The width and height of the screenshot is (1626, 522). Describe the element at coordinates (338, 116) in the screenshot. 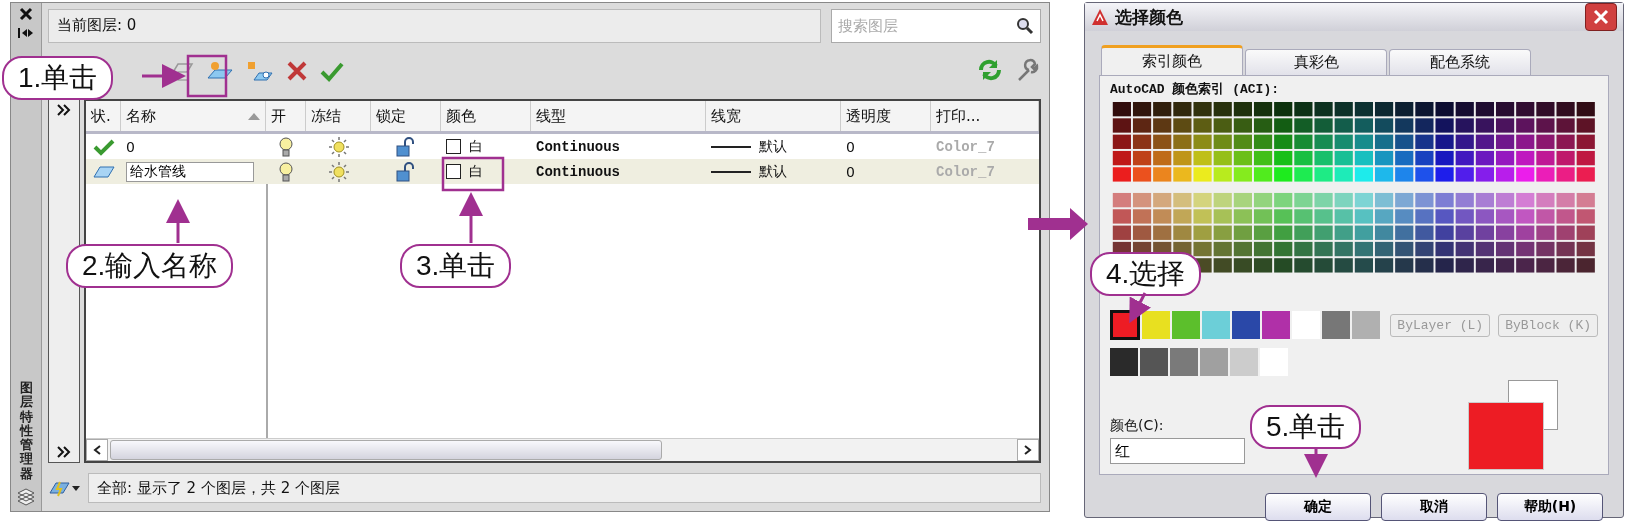

I see `column-header: 冻结` at that location.